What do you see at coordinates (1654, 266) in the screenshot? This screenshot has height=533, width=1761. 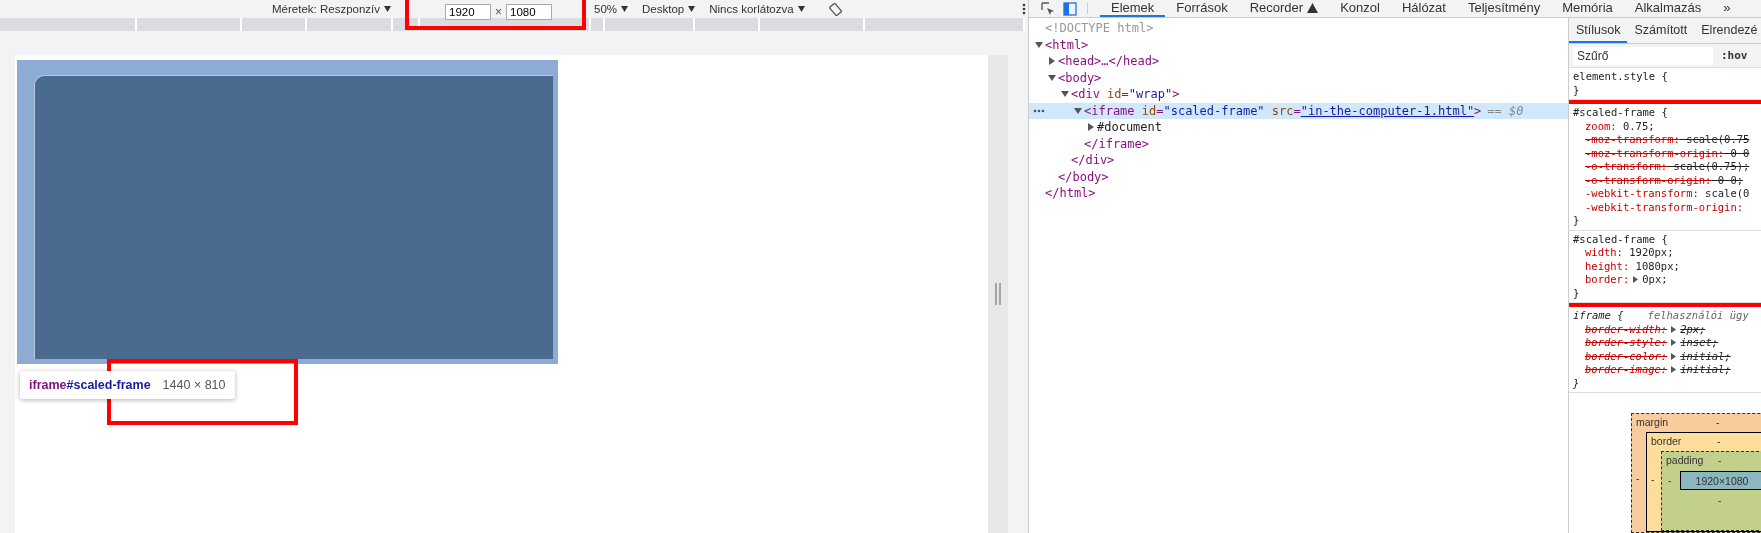 I see `property-value: 1080px;` at bounding box center [1654, 266].